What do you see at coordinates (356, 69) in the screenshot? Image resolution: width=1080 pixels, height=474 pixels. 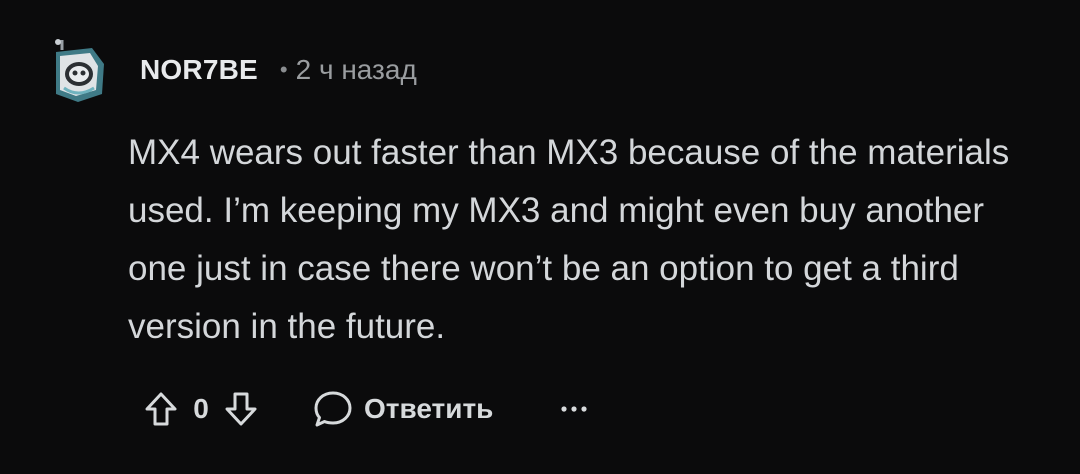 I see `timestamp: 2 ч назад` at bounding box center [356, 69].